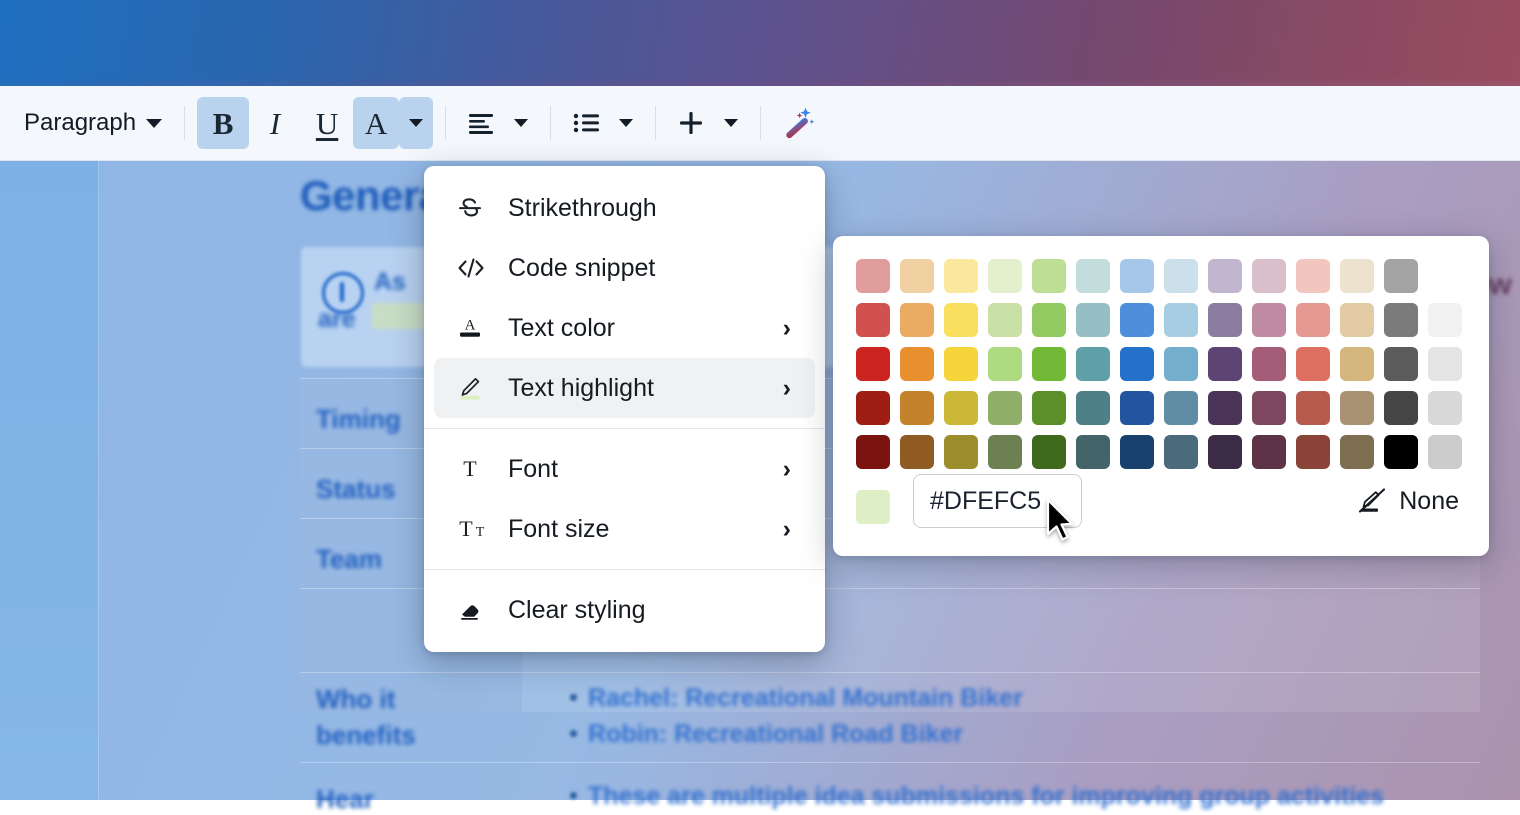 This screenshot has width=1520, height=815. I want to click on text-style-dropdown: A, so click(393, 123).